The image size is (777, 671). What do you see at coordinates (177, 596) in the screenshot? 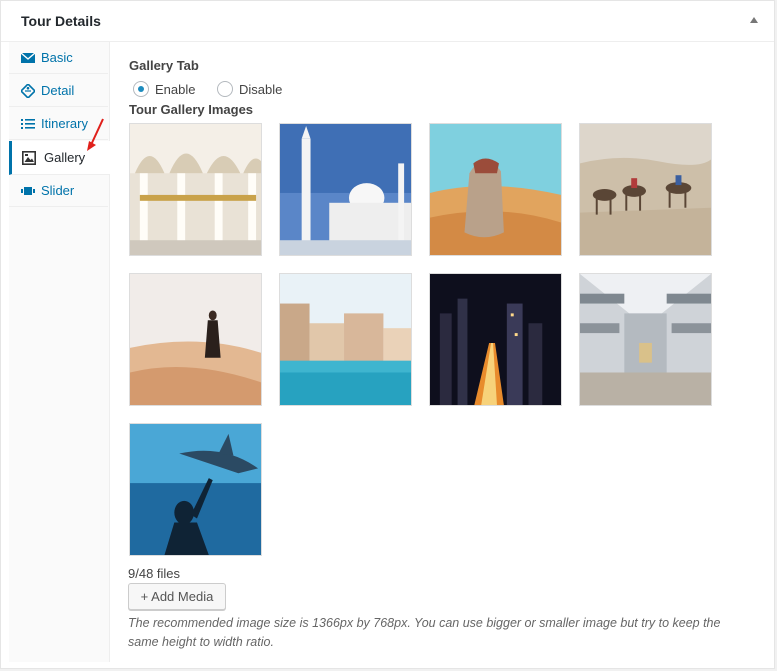
I see `add-media-button: + Add Media` at bounding box center [177, 596].